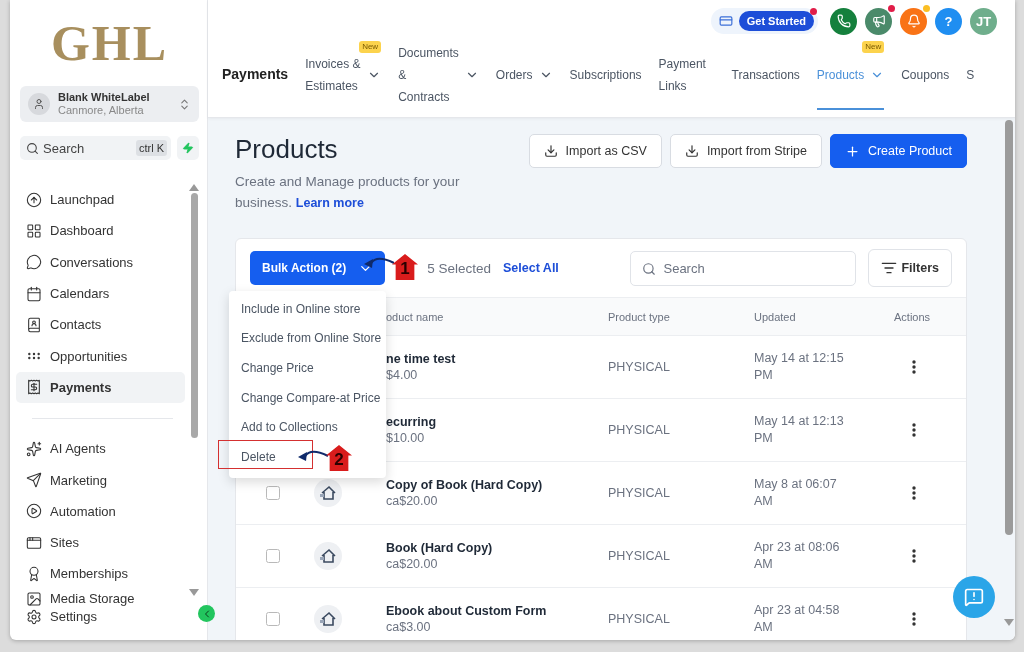  What do you see at coordinates (639, 316) in the screenshot?
I see `column-header: Product type` at bounding box center [639, 316].